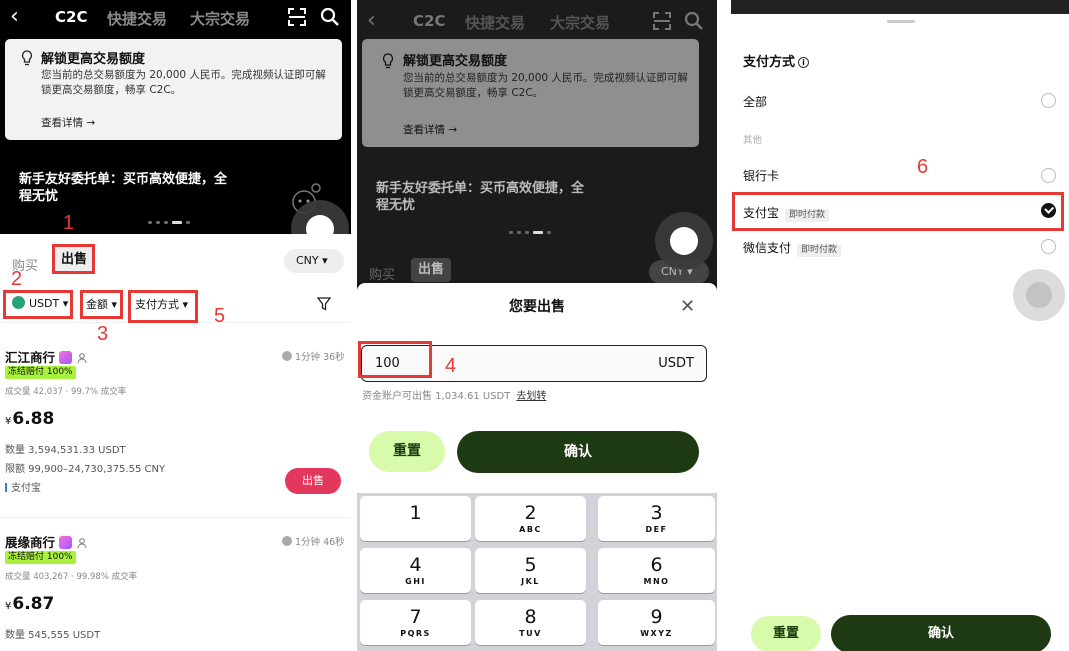 The height and width of the screenshot is (651, 1069). I want to click on available-text: 资金账户可出售 1,034.61 USDT, so click(436, 396).